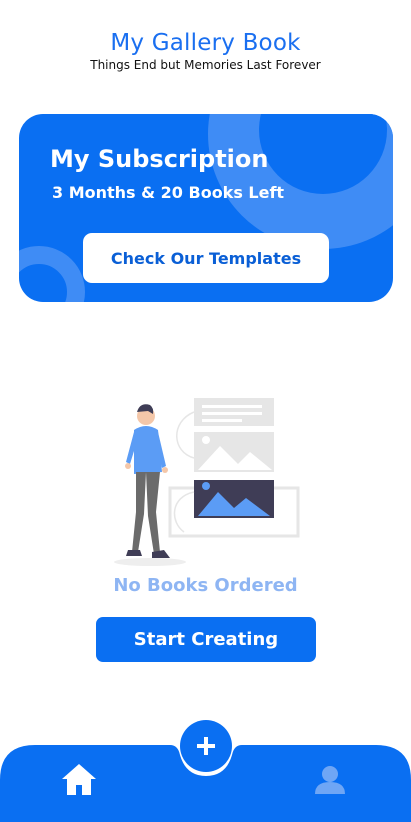 Image resolution: width=411 pixels, height=822 pixels. I want to click on home-icon, so click(79, 779).